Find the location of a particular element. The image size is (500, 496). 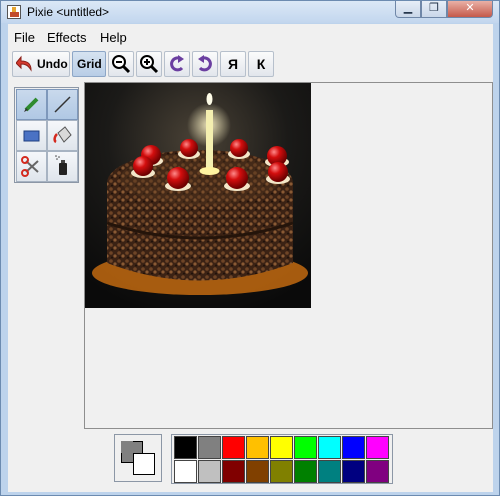

grid-label: Grid is located at coordinates (89, 64).